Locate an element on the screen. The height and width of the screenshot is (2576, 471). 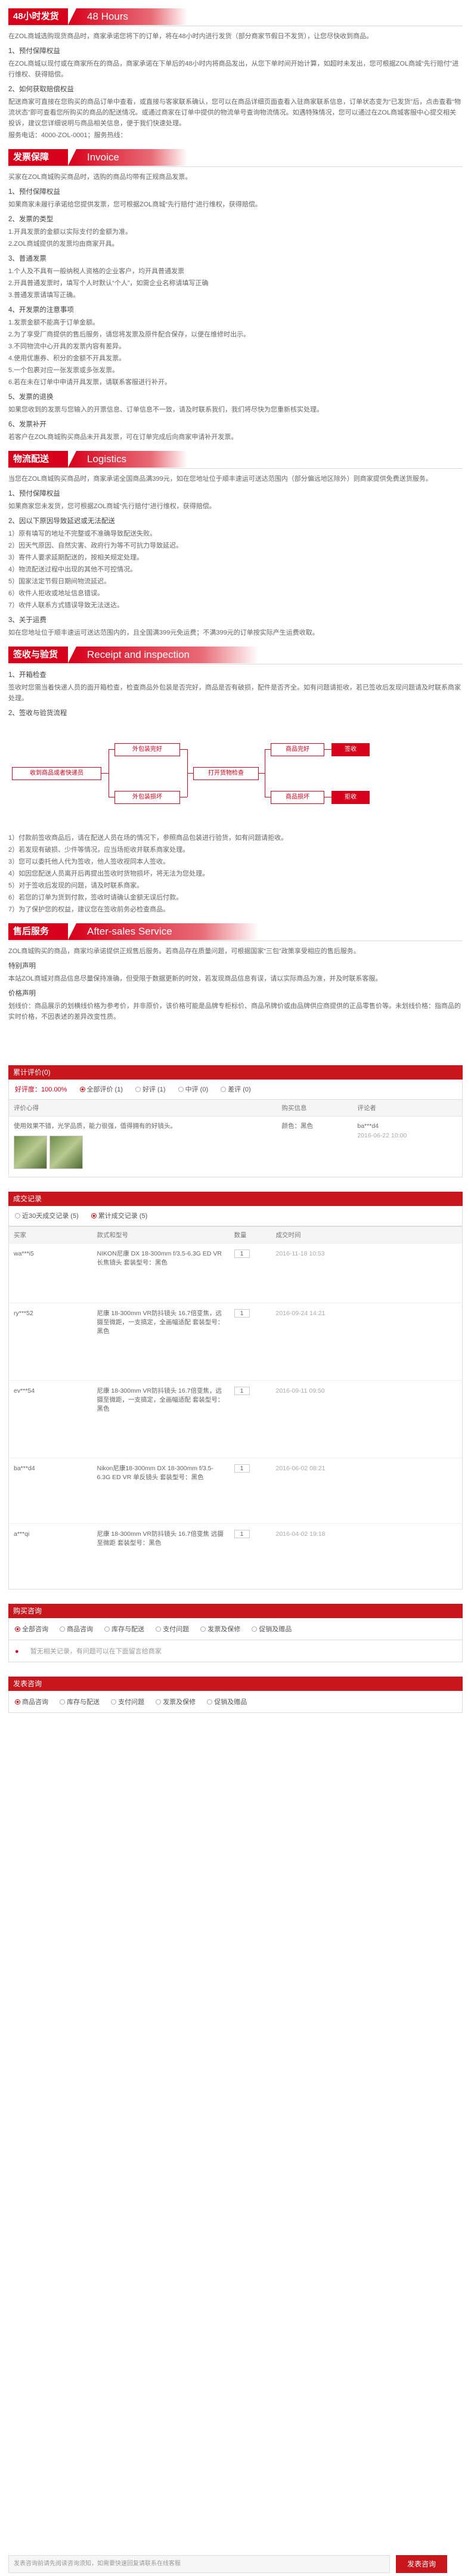
consult-tabs: 全部咨询 商品咨询 库存与配送 支付问题 发票及保修 促销及赠品 is located at coordinates (235, 1629).